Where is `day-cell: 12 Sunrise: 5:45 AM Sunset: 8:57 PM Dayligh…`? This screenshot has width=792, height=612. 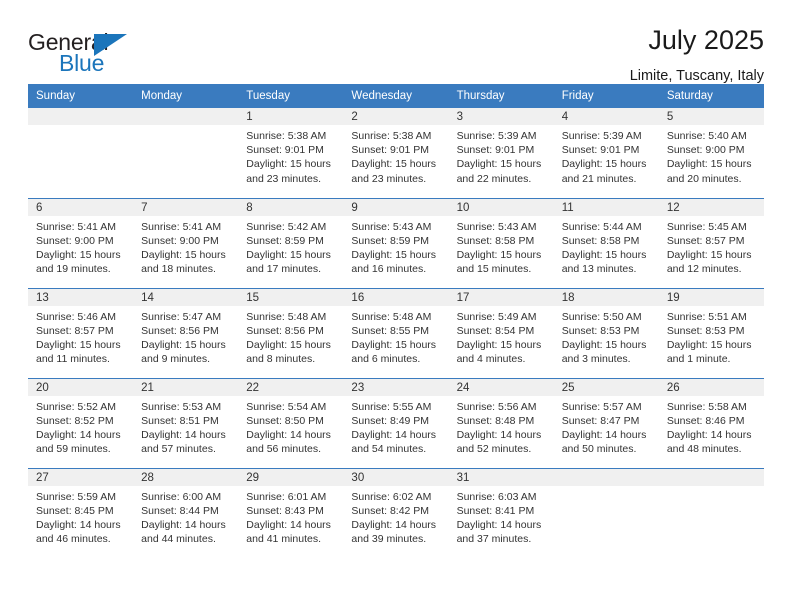
day-cell: 12 Sunrise: 5:45 AM Sunset: 8:57 PM Dayligh… is located at coordinates (711, 242).